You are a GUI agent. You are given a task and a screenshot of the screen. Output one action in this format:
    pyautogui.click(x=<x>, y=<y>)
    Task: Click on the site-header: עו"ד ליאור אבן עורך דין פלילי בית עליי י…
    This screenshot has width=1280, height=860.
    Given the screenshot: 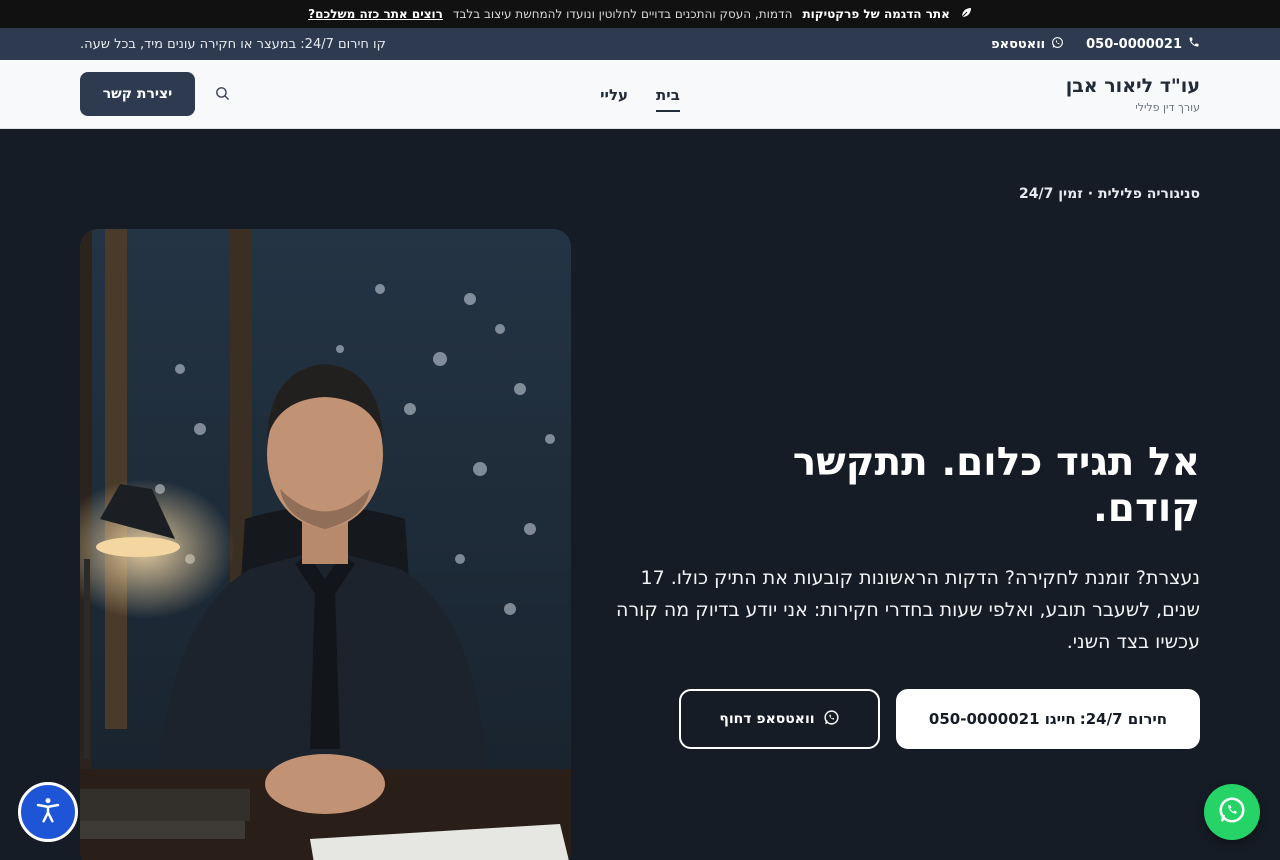 What is the action you would take?
    pyautogui.click(x=640, y=94)
    